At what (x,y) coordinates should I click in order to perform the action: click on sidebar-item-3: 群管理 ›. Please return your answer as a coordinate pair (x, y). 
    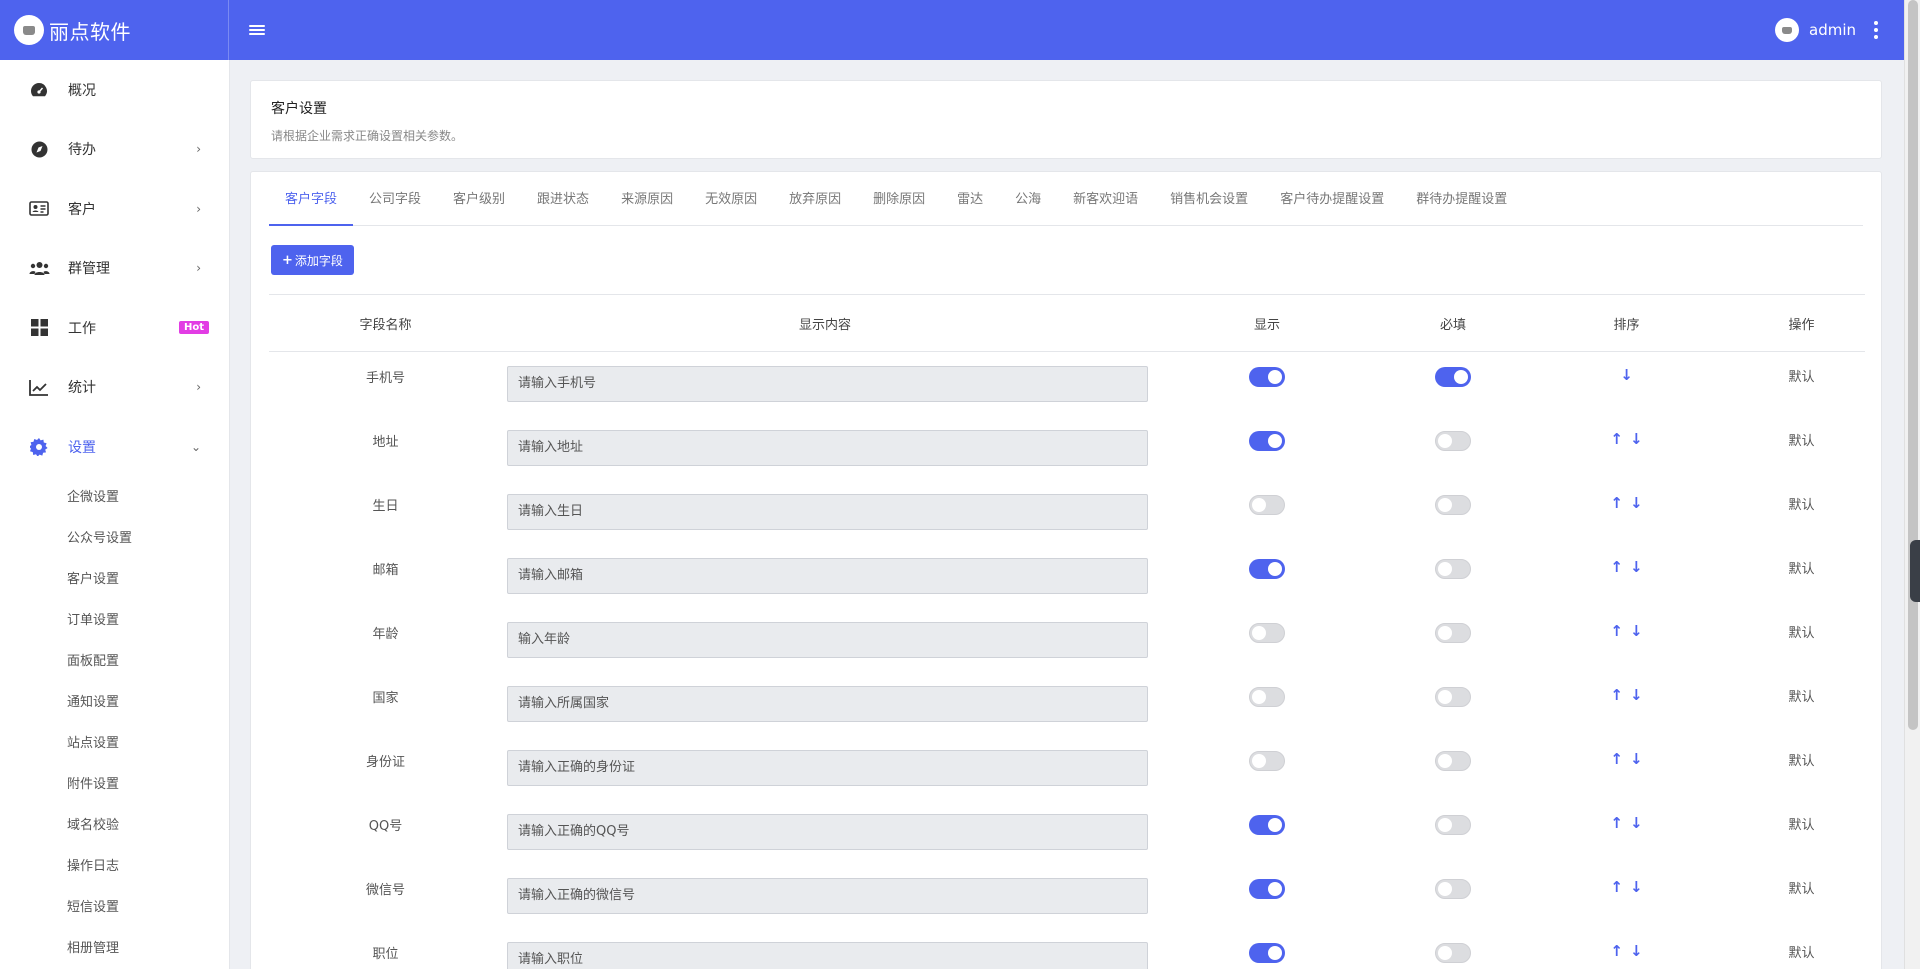
    Looking at the image, I should click on (114, 269).